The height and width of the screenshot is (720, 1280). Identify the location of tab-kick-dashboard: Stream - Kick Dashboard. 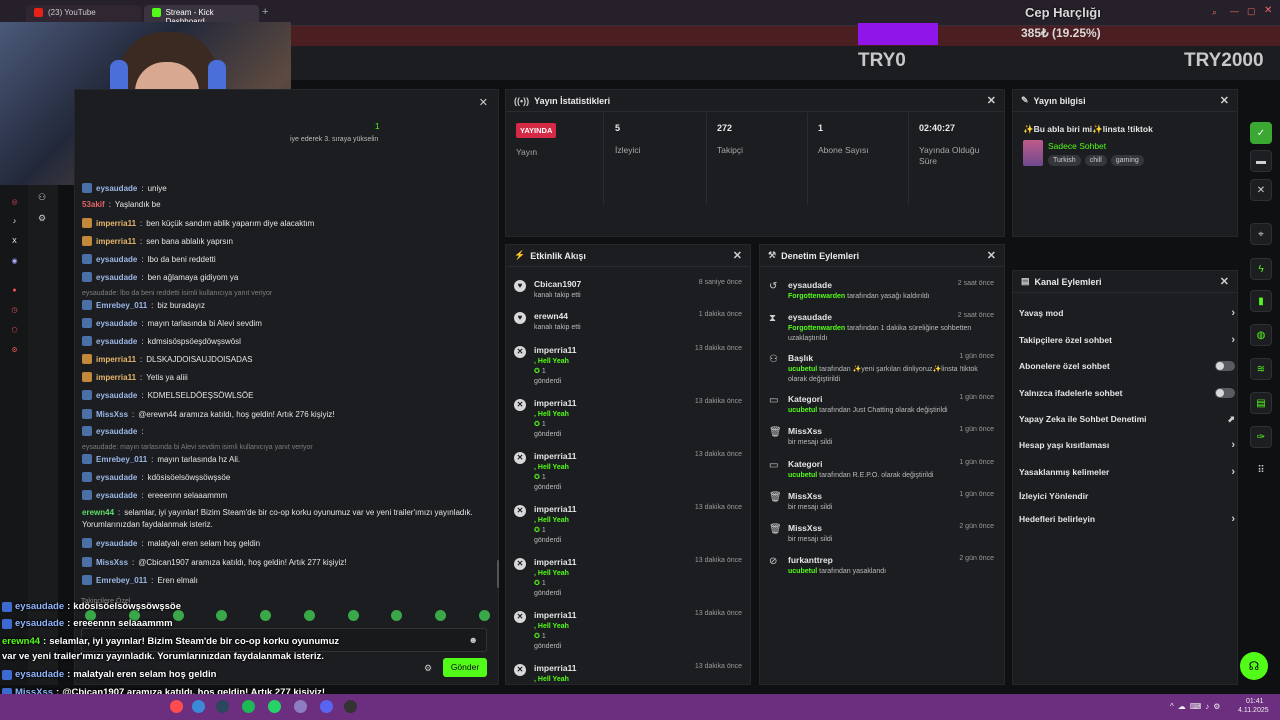
(201, 15).